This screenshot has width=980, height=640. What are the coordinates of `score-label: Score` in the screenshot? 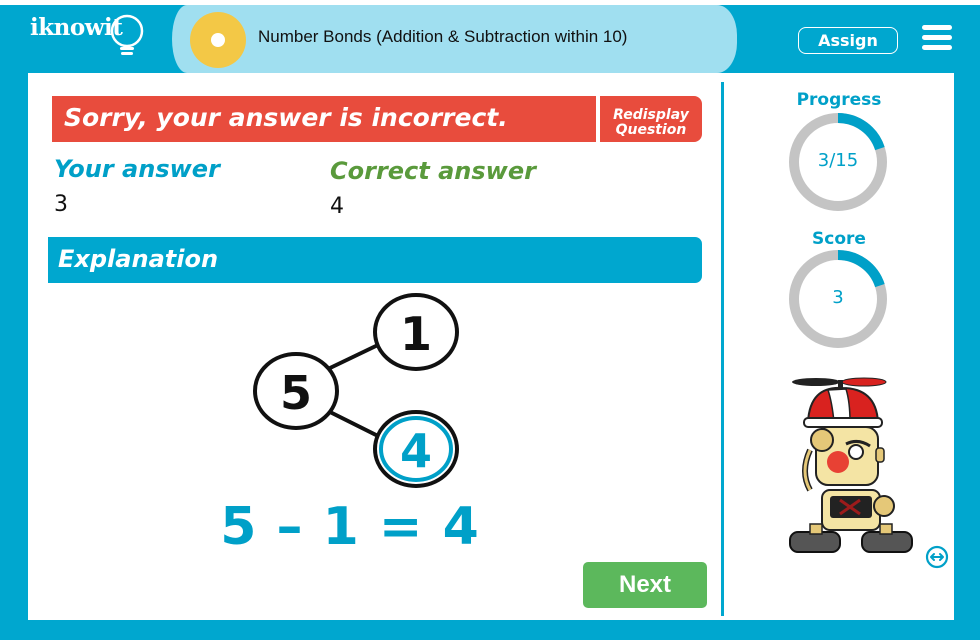 It's located at (839, 239).